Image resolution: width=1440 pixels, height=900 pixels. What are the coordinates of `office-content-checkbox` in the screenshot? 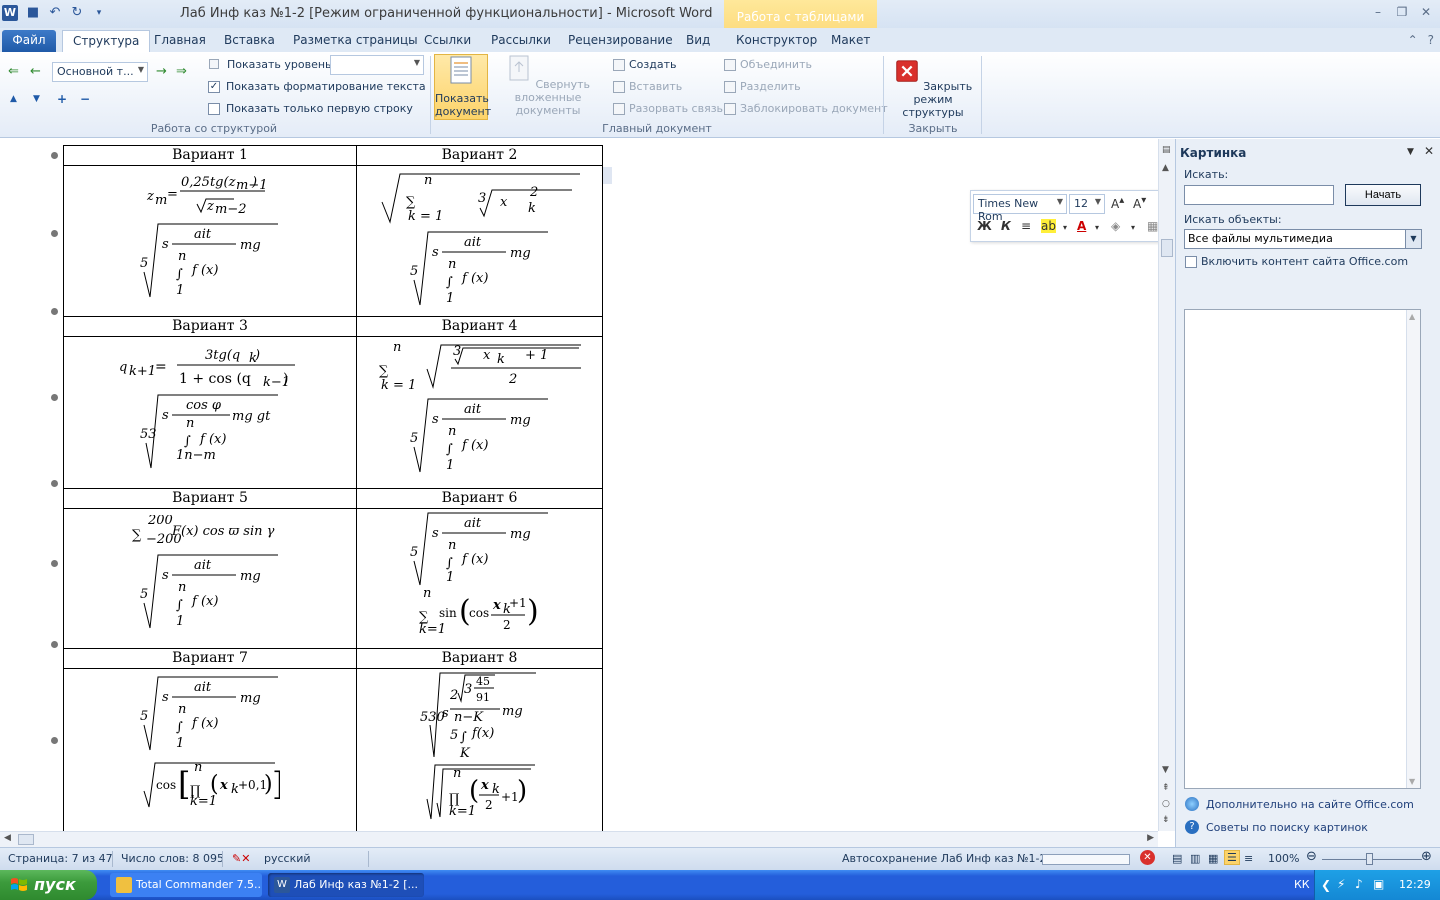 It's located at (1191, 262).